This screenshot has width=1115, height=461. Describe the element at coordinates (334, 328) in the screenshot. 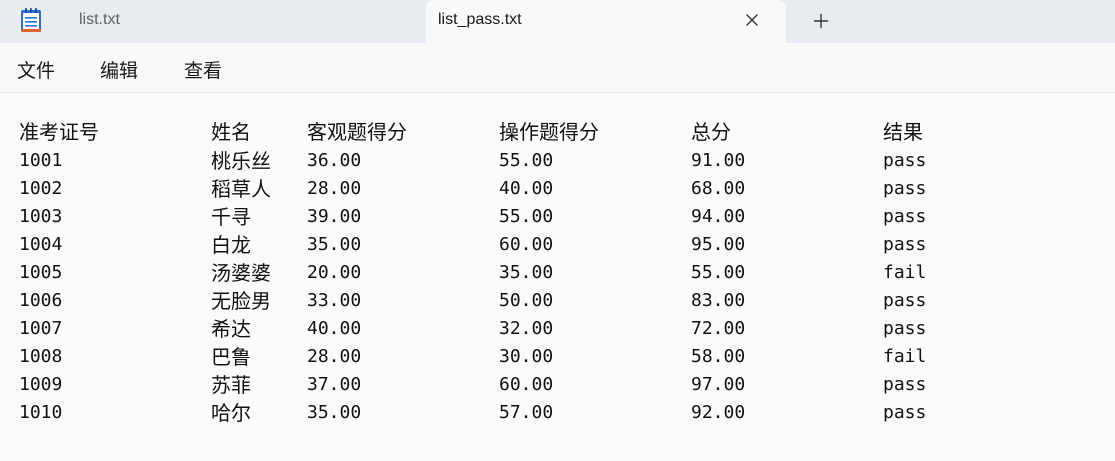

I see `cell-objective: 40.00` at that location.